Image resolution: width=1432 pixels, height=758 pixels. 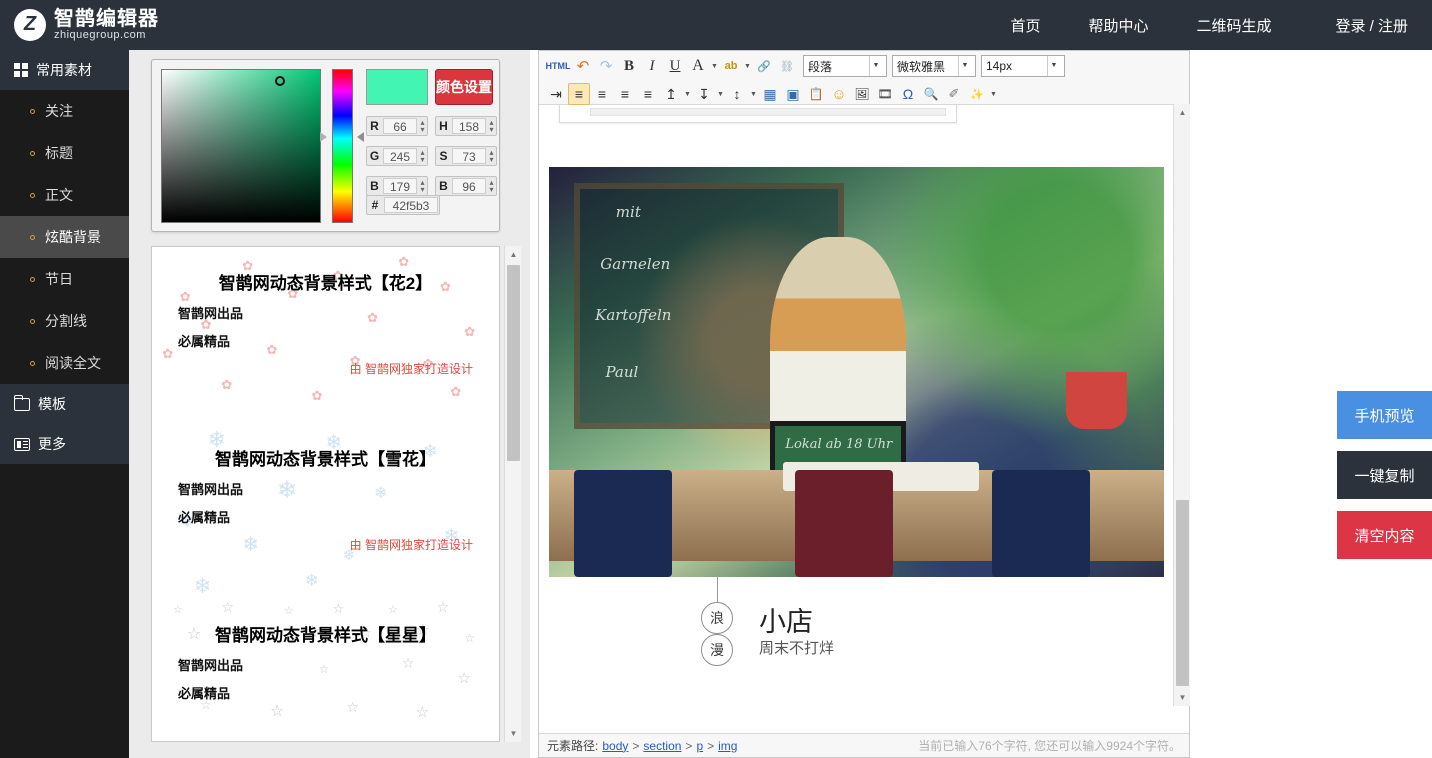 I want to click on sidebar-item-cool-background: 炫酷背景, so click(x=64, y=237).